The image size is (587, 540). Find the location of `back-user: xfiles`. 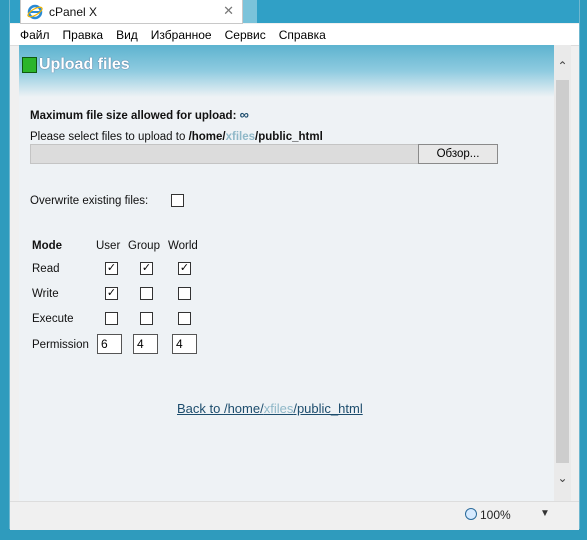

back-user: xfiles is located at coordinates (278, 408).